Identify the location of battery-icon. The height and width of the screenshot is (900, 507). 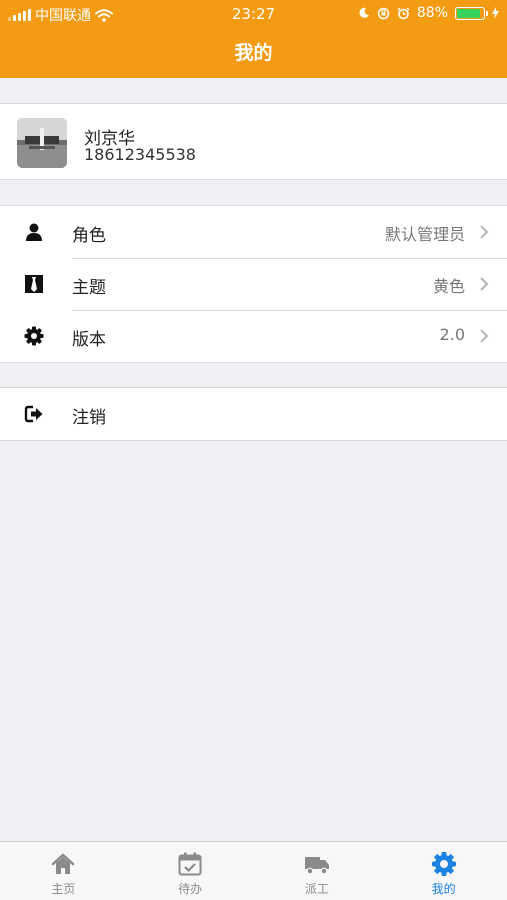
(471, 13).